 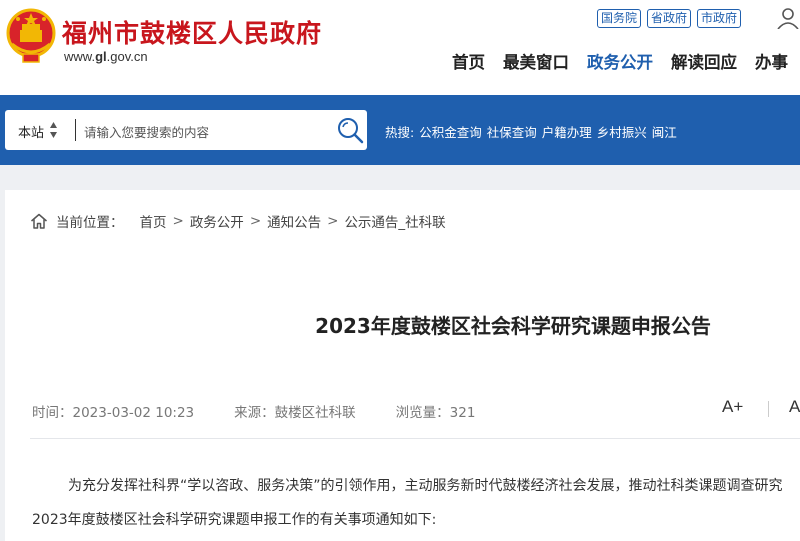 I want to click on top-links: 国务院 省政府 市政府, so click(x=669, y=18).